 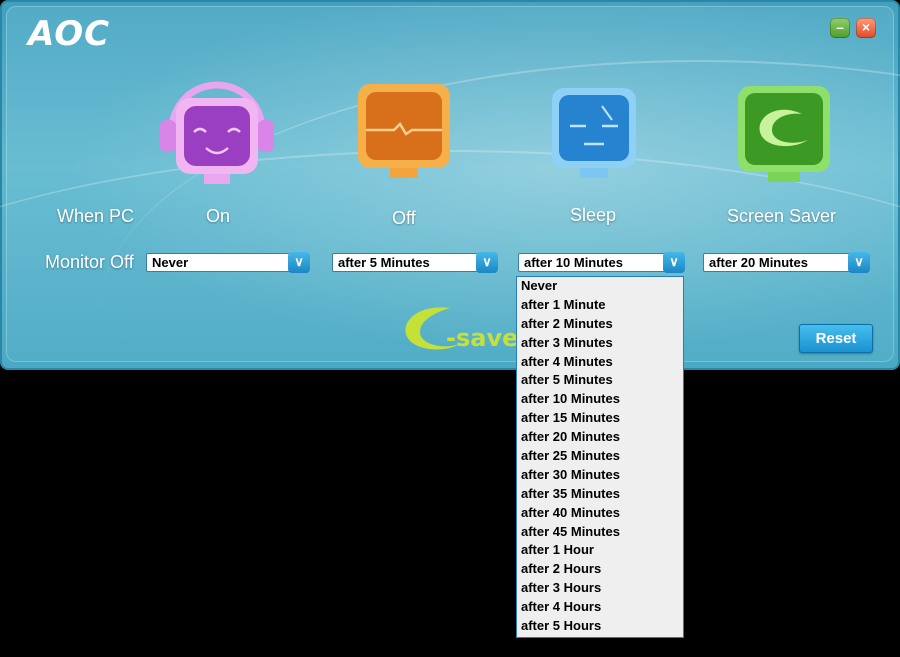 What do you see at coordinates (217, 132) in the screenshot?
I see `headphones-face-icon` at bounding box center [217, 132].